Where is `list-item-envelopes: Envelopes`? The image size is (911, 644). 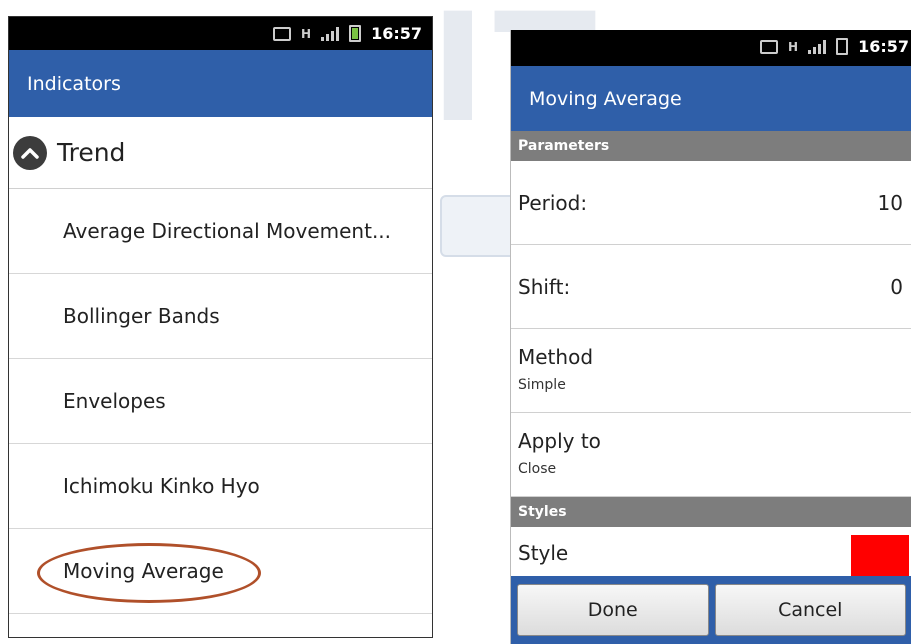 list-item-envelopes: Envelopes is located at coordinates (220, 401).